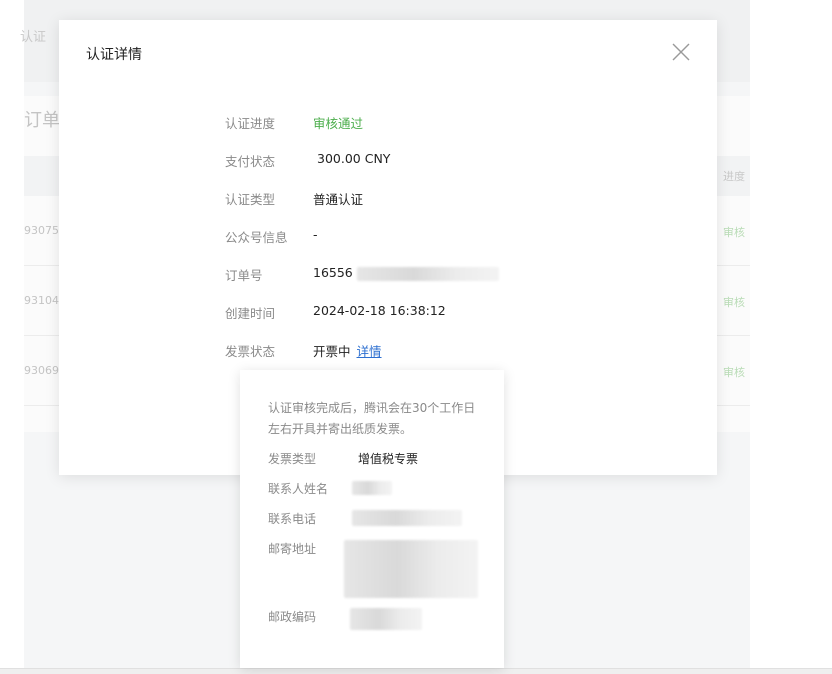 The image size is (832, 674). Describe the element at coordinates (41, 370) in the screenshot. I see `order-id: 93069` at that location.